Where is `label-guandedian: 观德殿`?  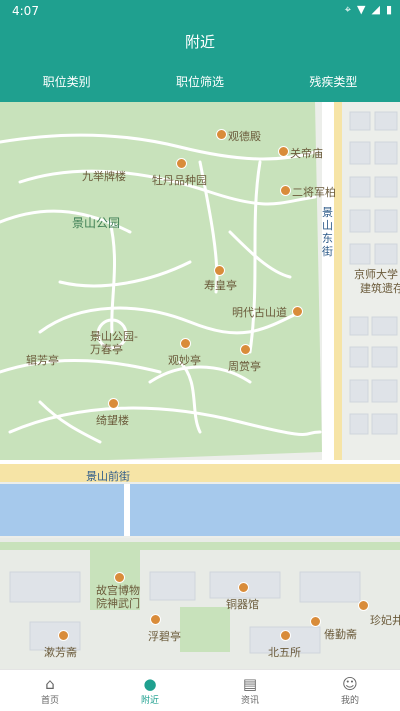
label-guandedian: 观德殿 is located at coordinates (244, 136).